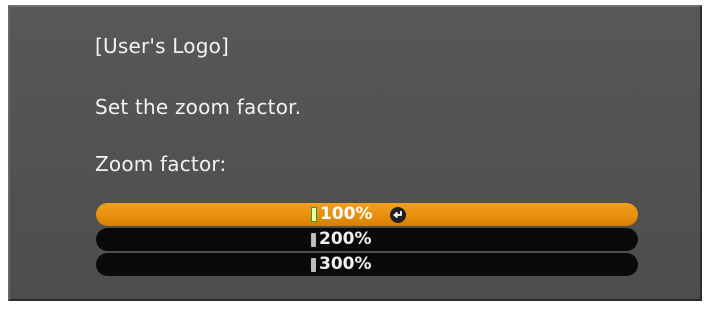 The height and width of the screenshot is (310, 709). I want to click on zoom-option-100: 100%, so click(367, 214).